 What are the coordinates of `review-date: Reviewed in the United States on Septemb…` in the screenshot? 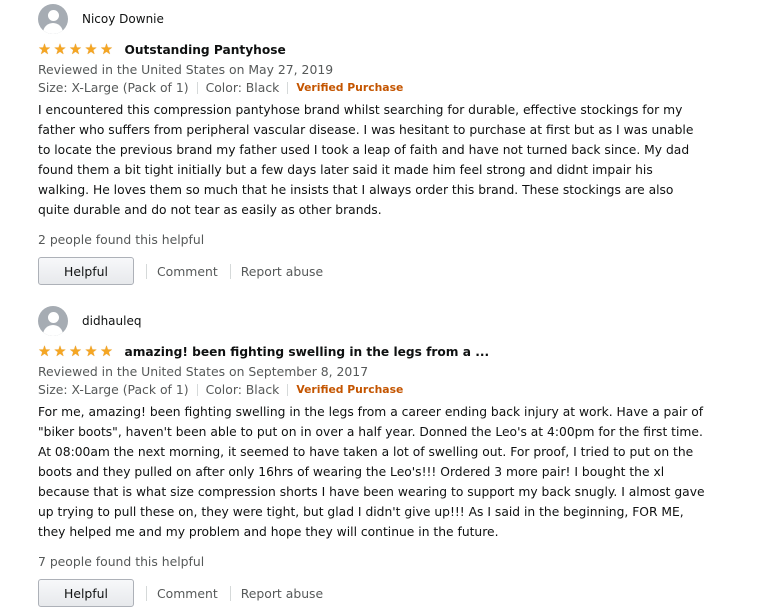 It's located at (203, 371).